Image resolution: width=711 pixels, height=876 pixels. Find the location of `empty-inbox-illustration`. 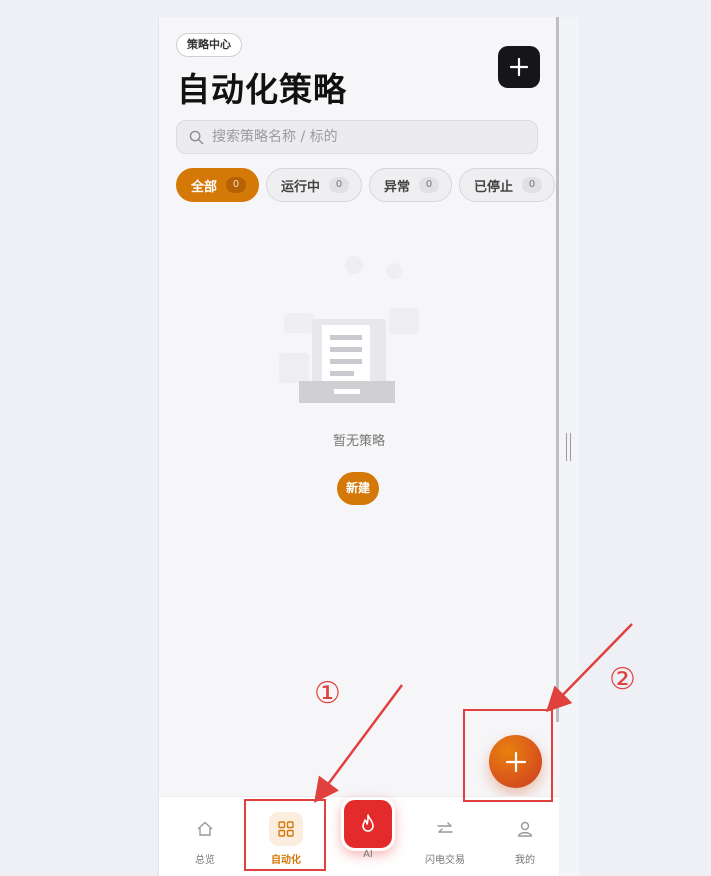

empty-inbox-illustration is located at coordinates (354, 329).